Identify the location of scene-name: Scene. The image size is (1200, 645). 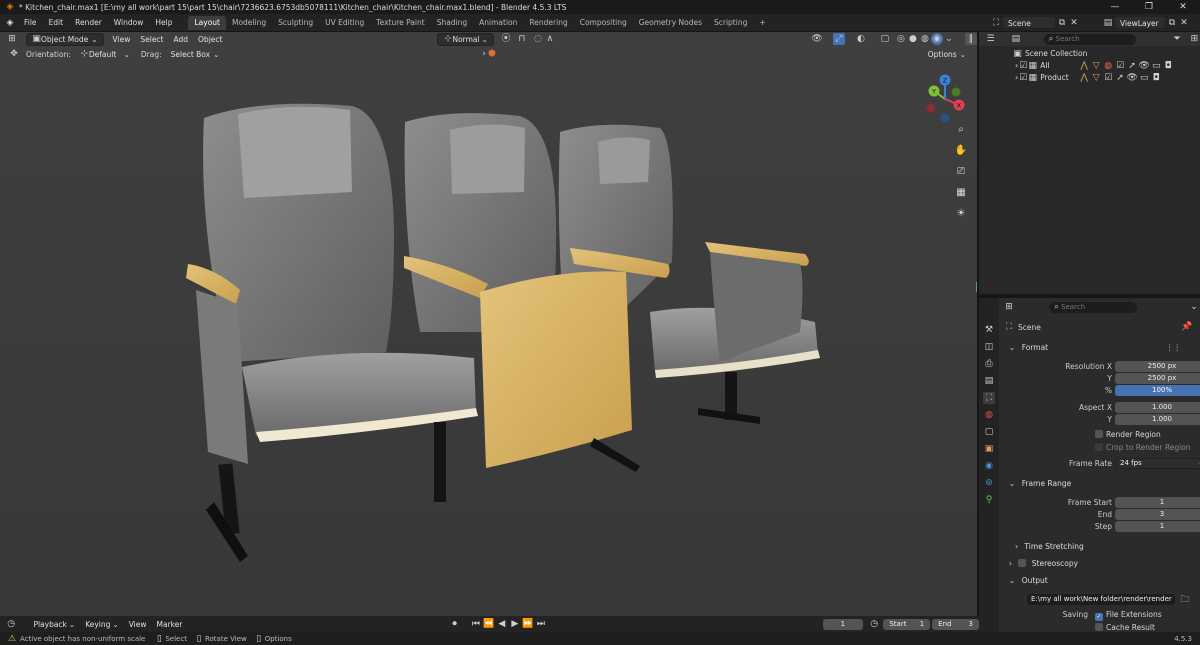
(1029, 22).